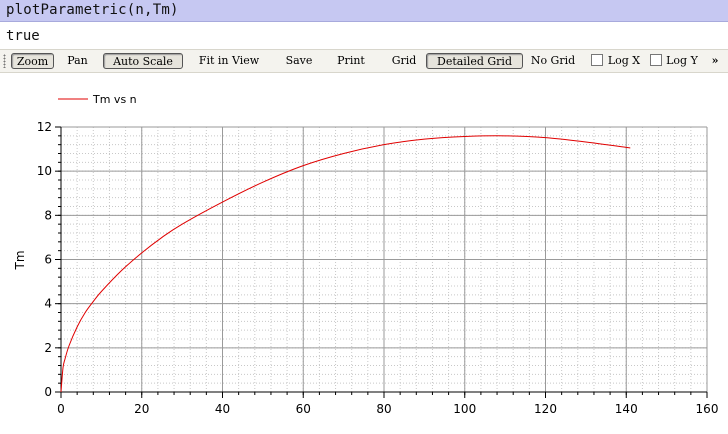  Describe the element at coordinates (114, 99) in the screenshot. I see `legend-label: Tm vs n` at that location.